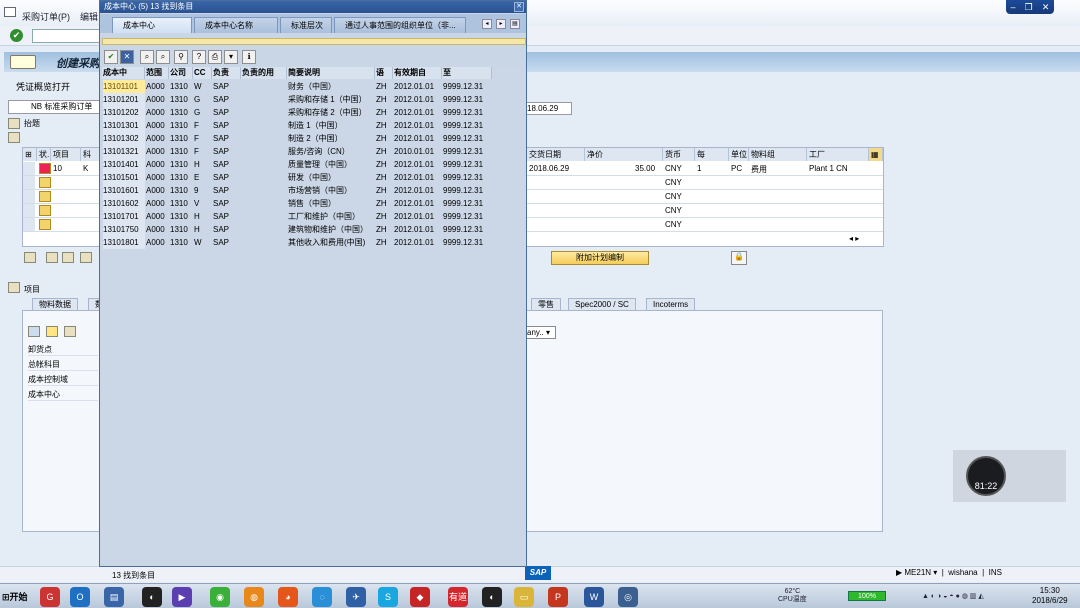 This screenshot has width=1080, height=608. I want to click on cancel-icon: ✕, so click(127, 57).